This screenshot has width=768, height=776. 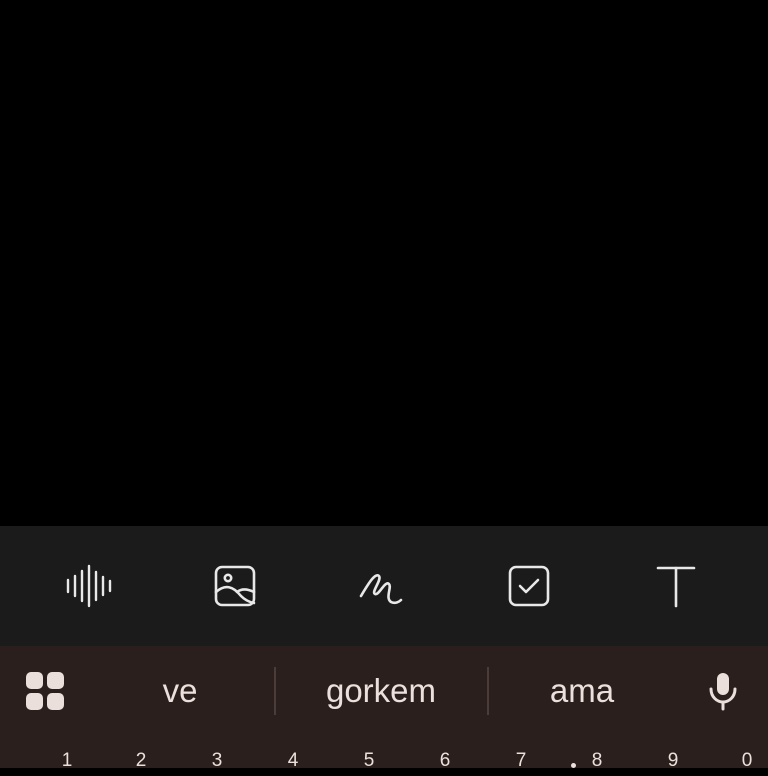 I want to click on voice-recording-button, so click(x=88, y=586).